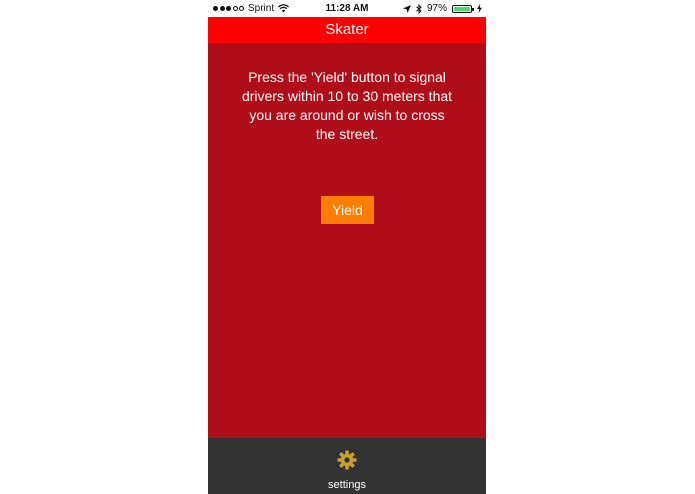  I want to click on battery-icon, so click(463, 8).